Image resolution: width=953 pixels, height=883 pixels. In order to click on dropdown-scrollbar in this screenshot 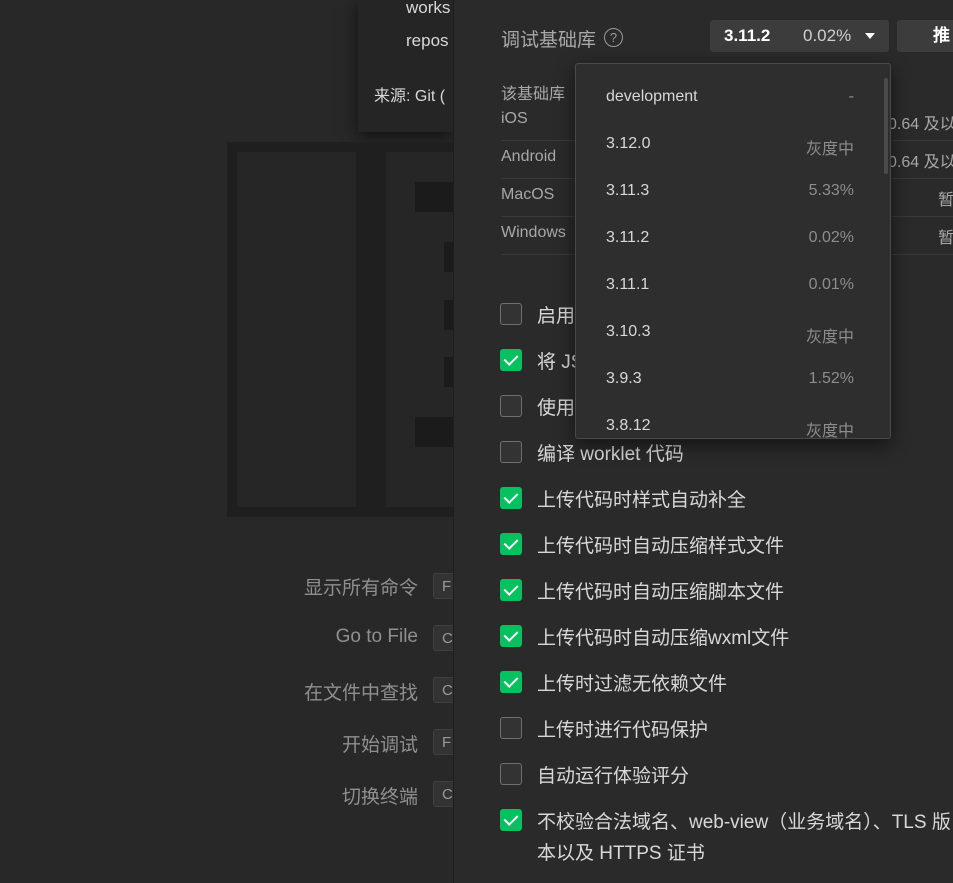, I will do `click(886, 126)`.